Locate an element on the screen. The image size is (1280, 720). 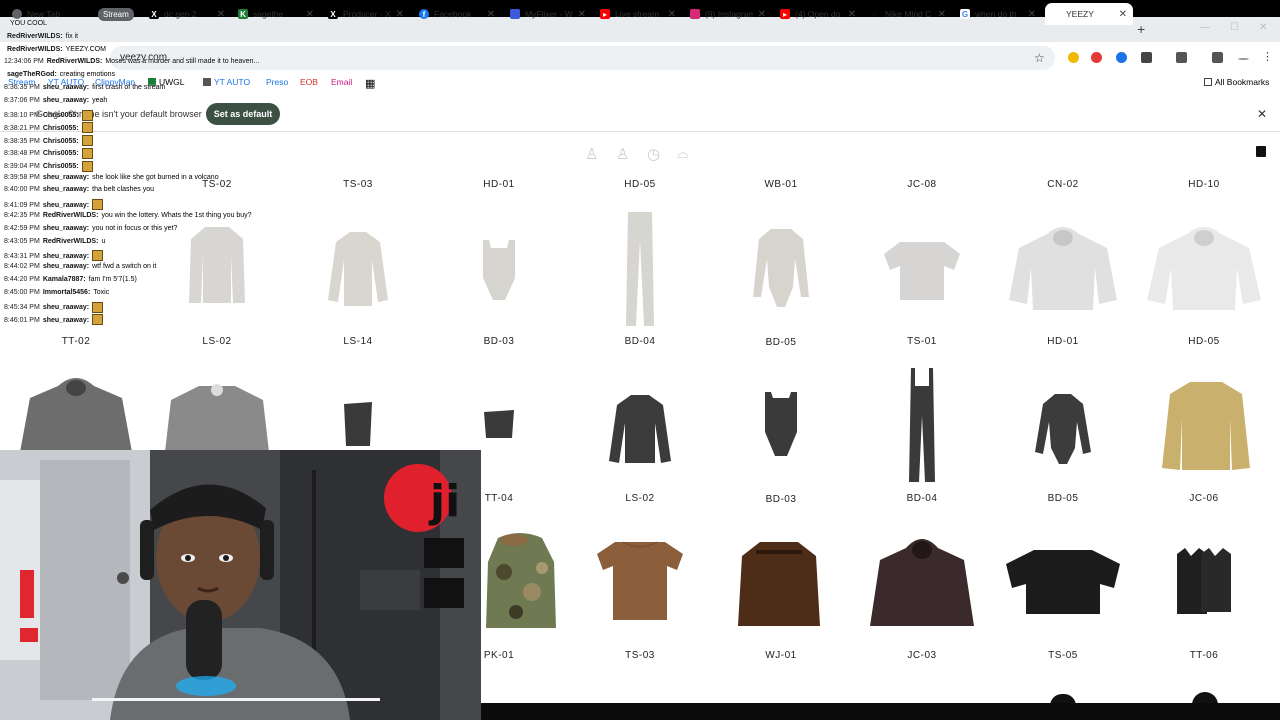
tab-google-search: G when do th ✕ is located at coordinates (998, 14).